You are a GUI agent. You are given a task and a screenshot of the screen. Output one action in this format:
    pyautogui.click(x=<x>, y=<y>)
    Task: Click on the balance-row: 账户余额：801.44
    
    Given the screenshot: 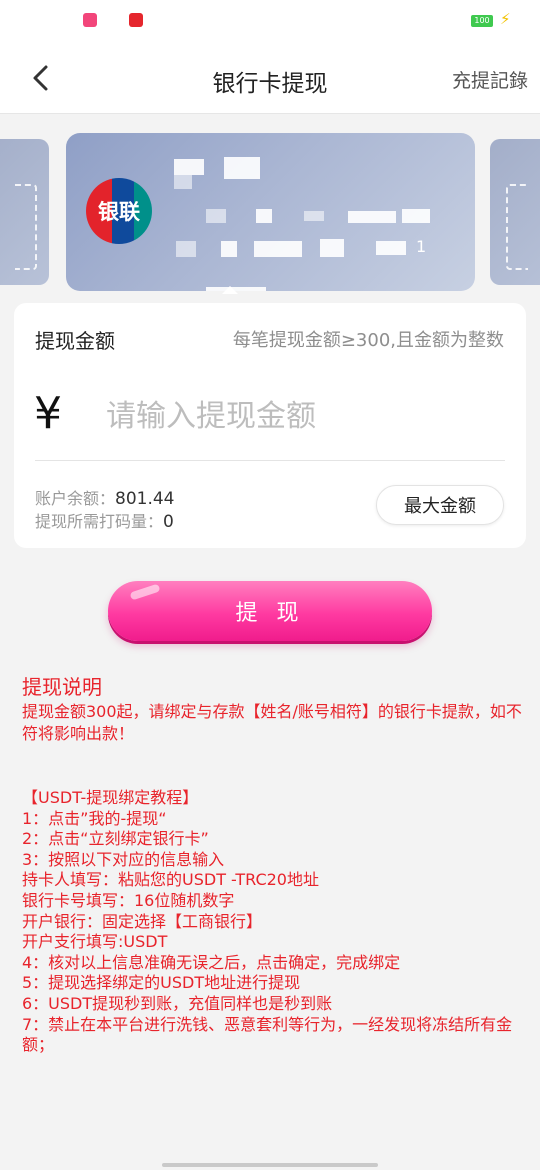 What is the action you would take?
    pyautogui.click(x=105, y=497)
    